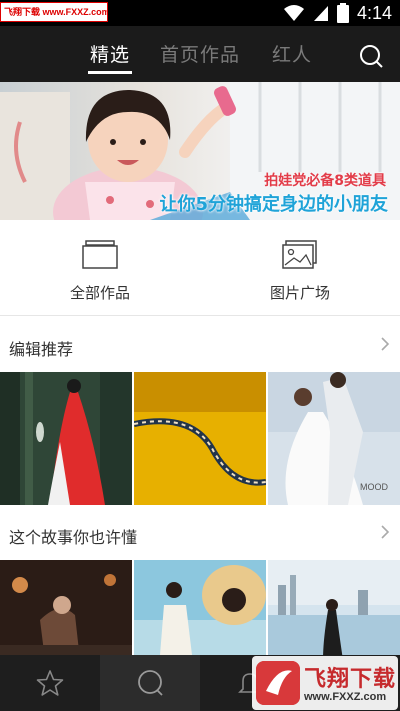  Describe the element at coordinates (350, 679) in the screenshot. I see `watermark-name: 飞翔下载` at that location.